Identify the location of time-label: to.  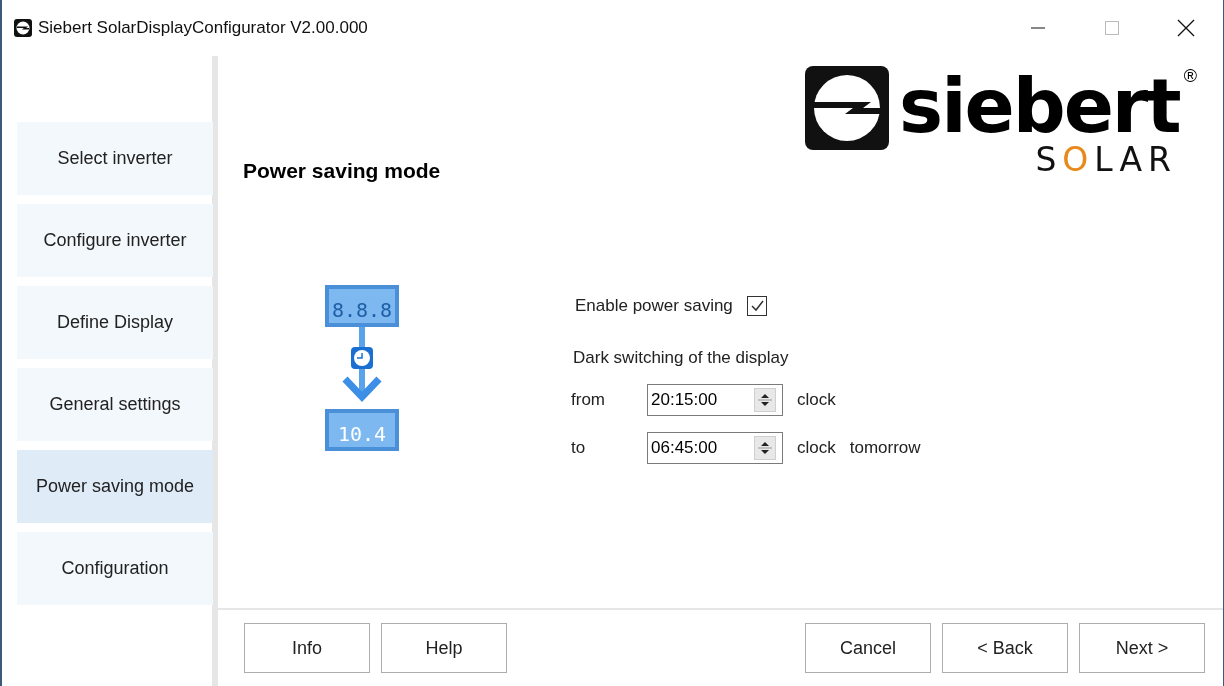
(579, 448).